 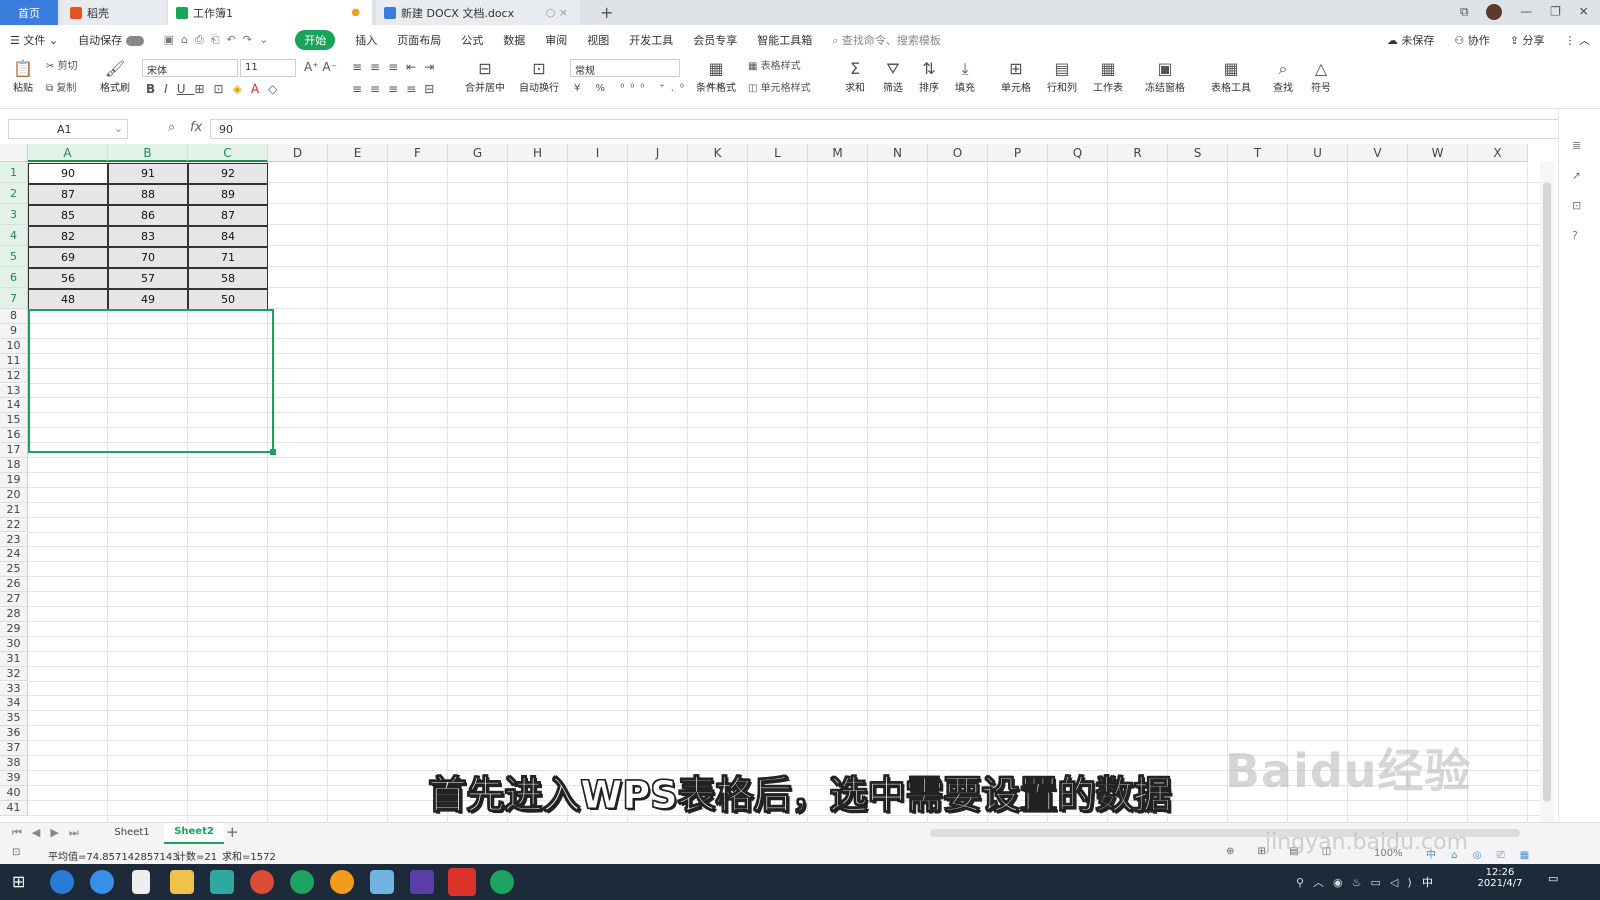 I want to click on cell-a1: 90, so click(x=68, y=173).